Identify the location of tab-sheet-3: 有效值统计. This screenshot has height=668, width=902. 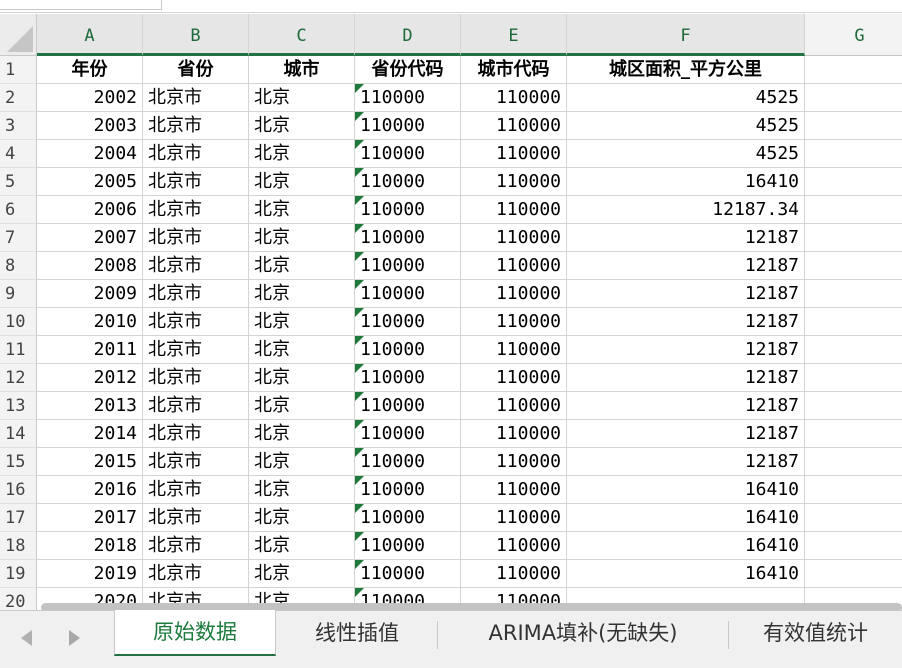
(815, 633).